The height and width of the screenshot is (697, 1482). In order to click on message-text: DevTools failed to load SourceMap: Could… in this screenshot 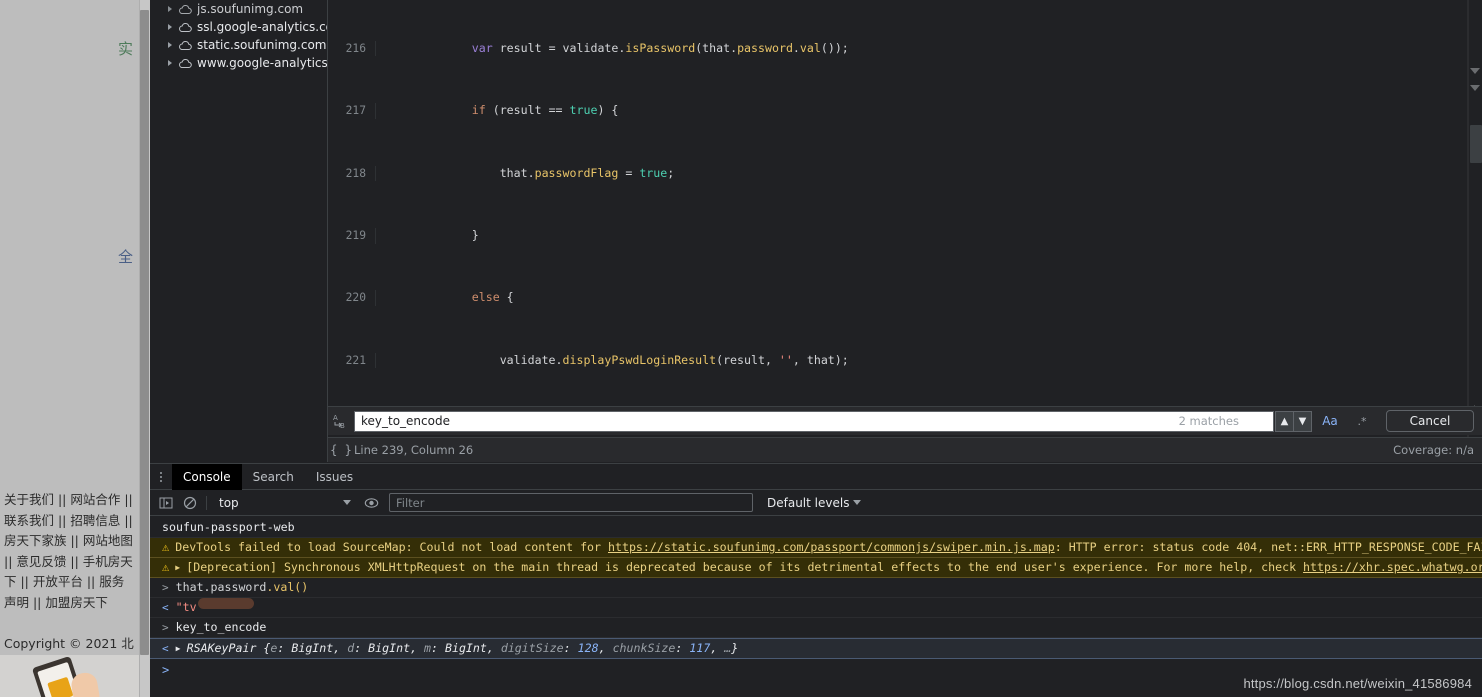, I will do `click(828, 547)`.